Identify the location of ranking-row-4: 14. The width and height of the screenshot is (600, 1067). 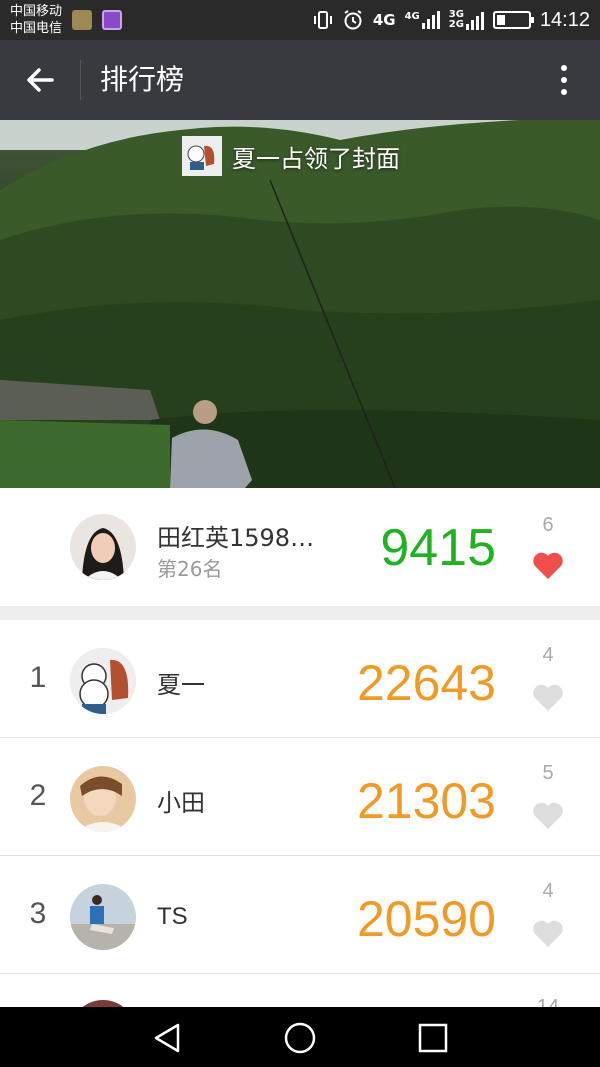
(300, 990).